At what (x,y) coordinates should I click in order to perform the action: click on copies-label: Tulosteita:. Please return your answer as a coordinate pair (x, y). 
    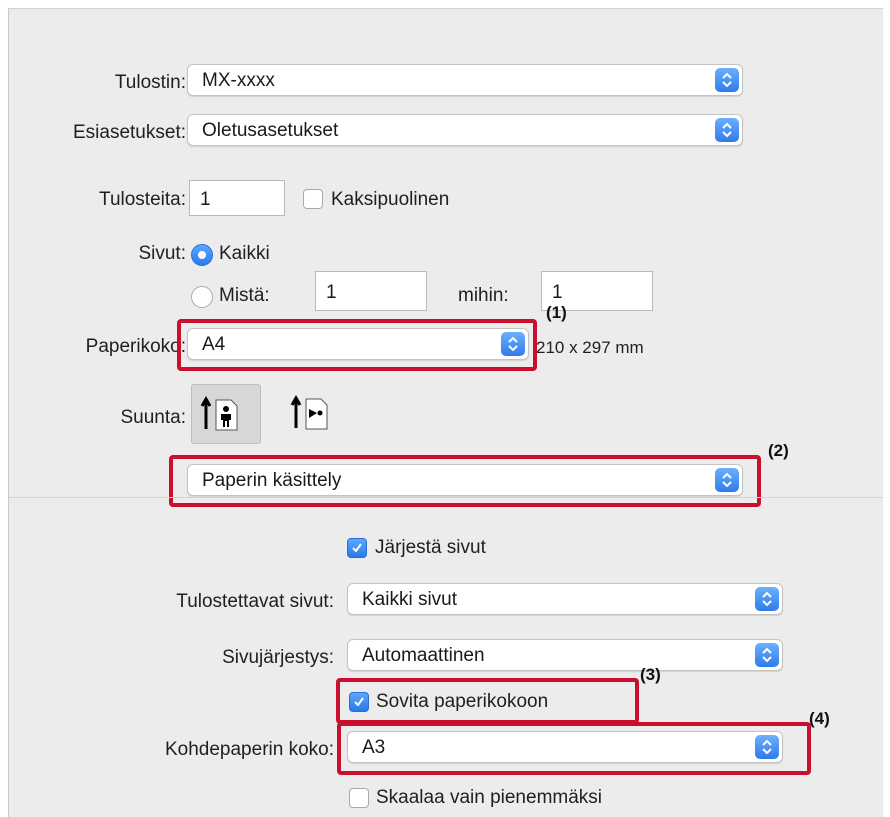
    Looking at the image, I should click on (142, 199).